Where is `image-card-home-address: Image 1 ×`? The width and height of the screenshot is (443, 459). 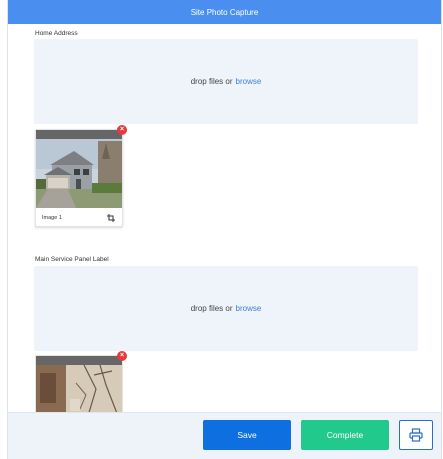 image-card-home-address: Image 1 × is located at coordinates (81, 176).